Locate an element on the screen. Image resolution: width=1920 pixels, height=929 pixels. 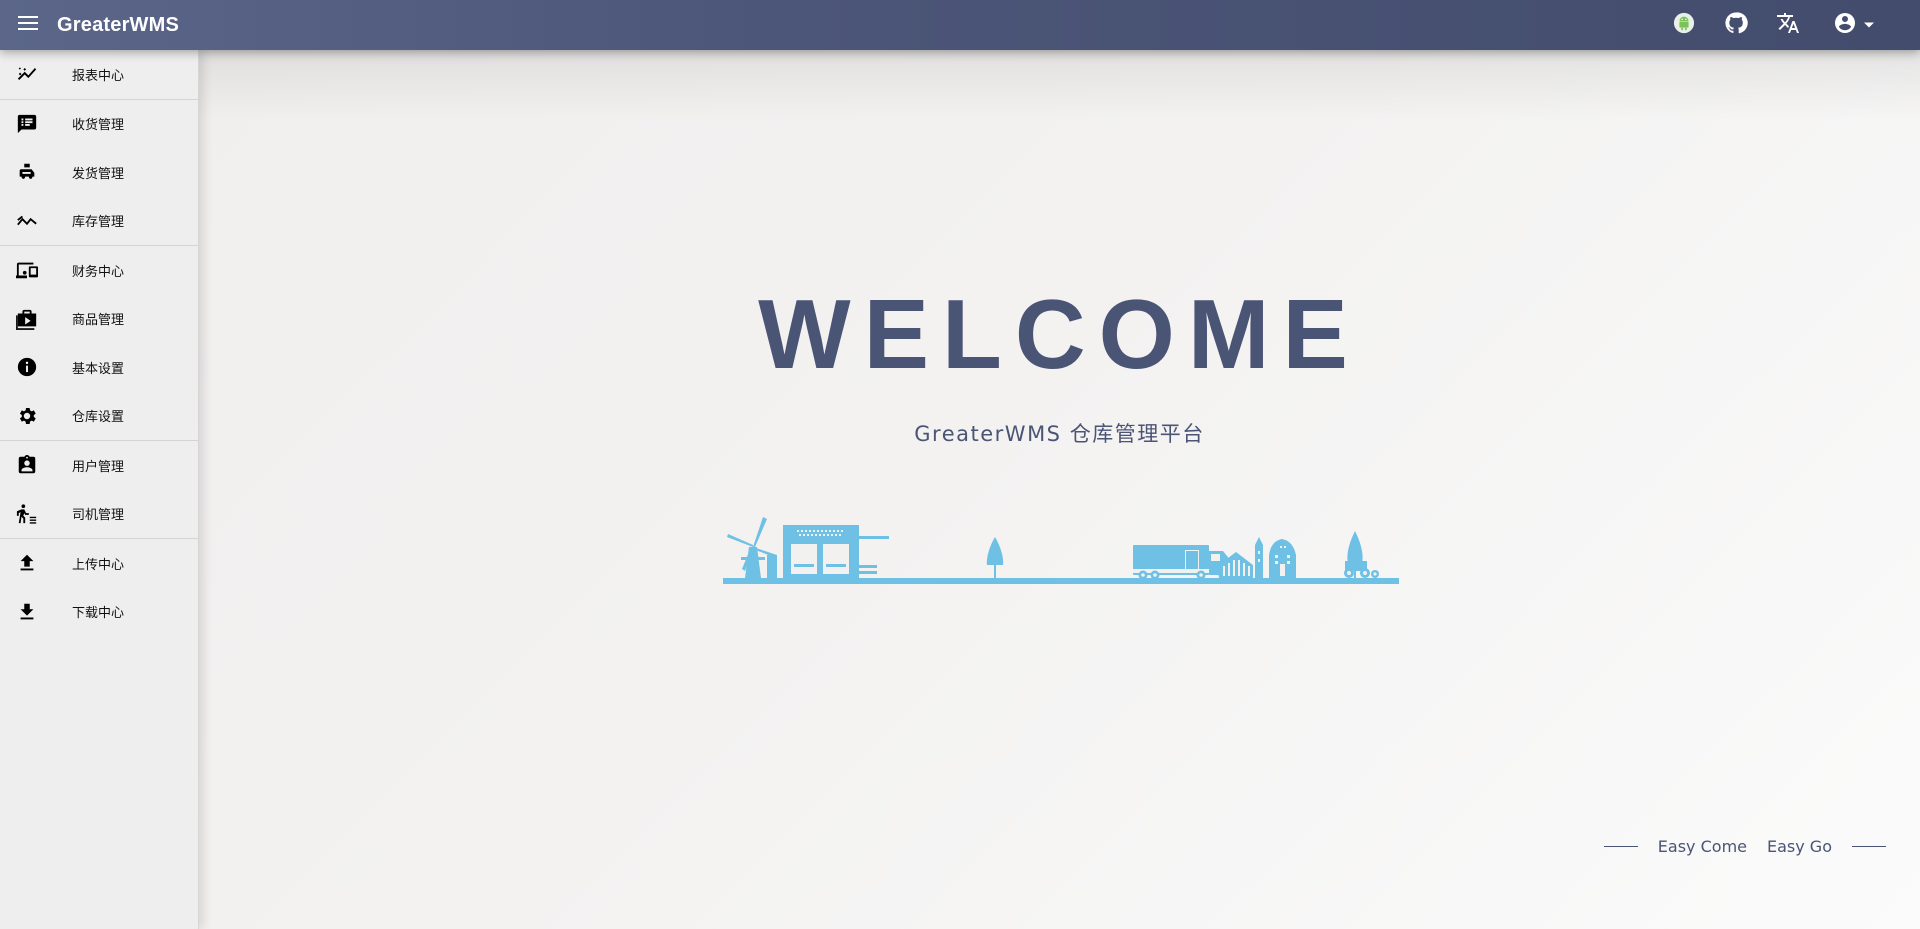
sidebar-item-label: 仓库设置 is located at coordinates (98, 418).